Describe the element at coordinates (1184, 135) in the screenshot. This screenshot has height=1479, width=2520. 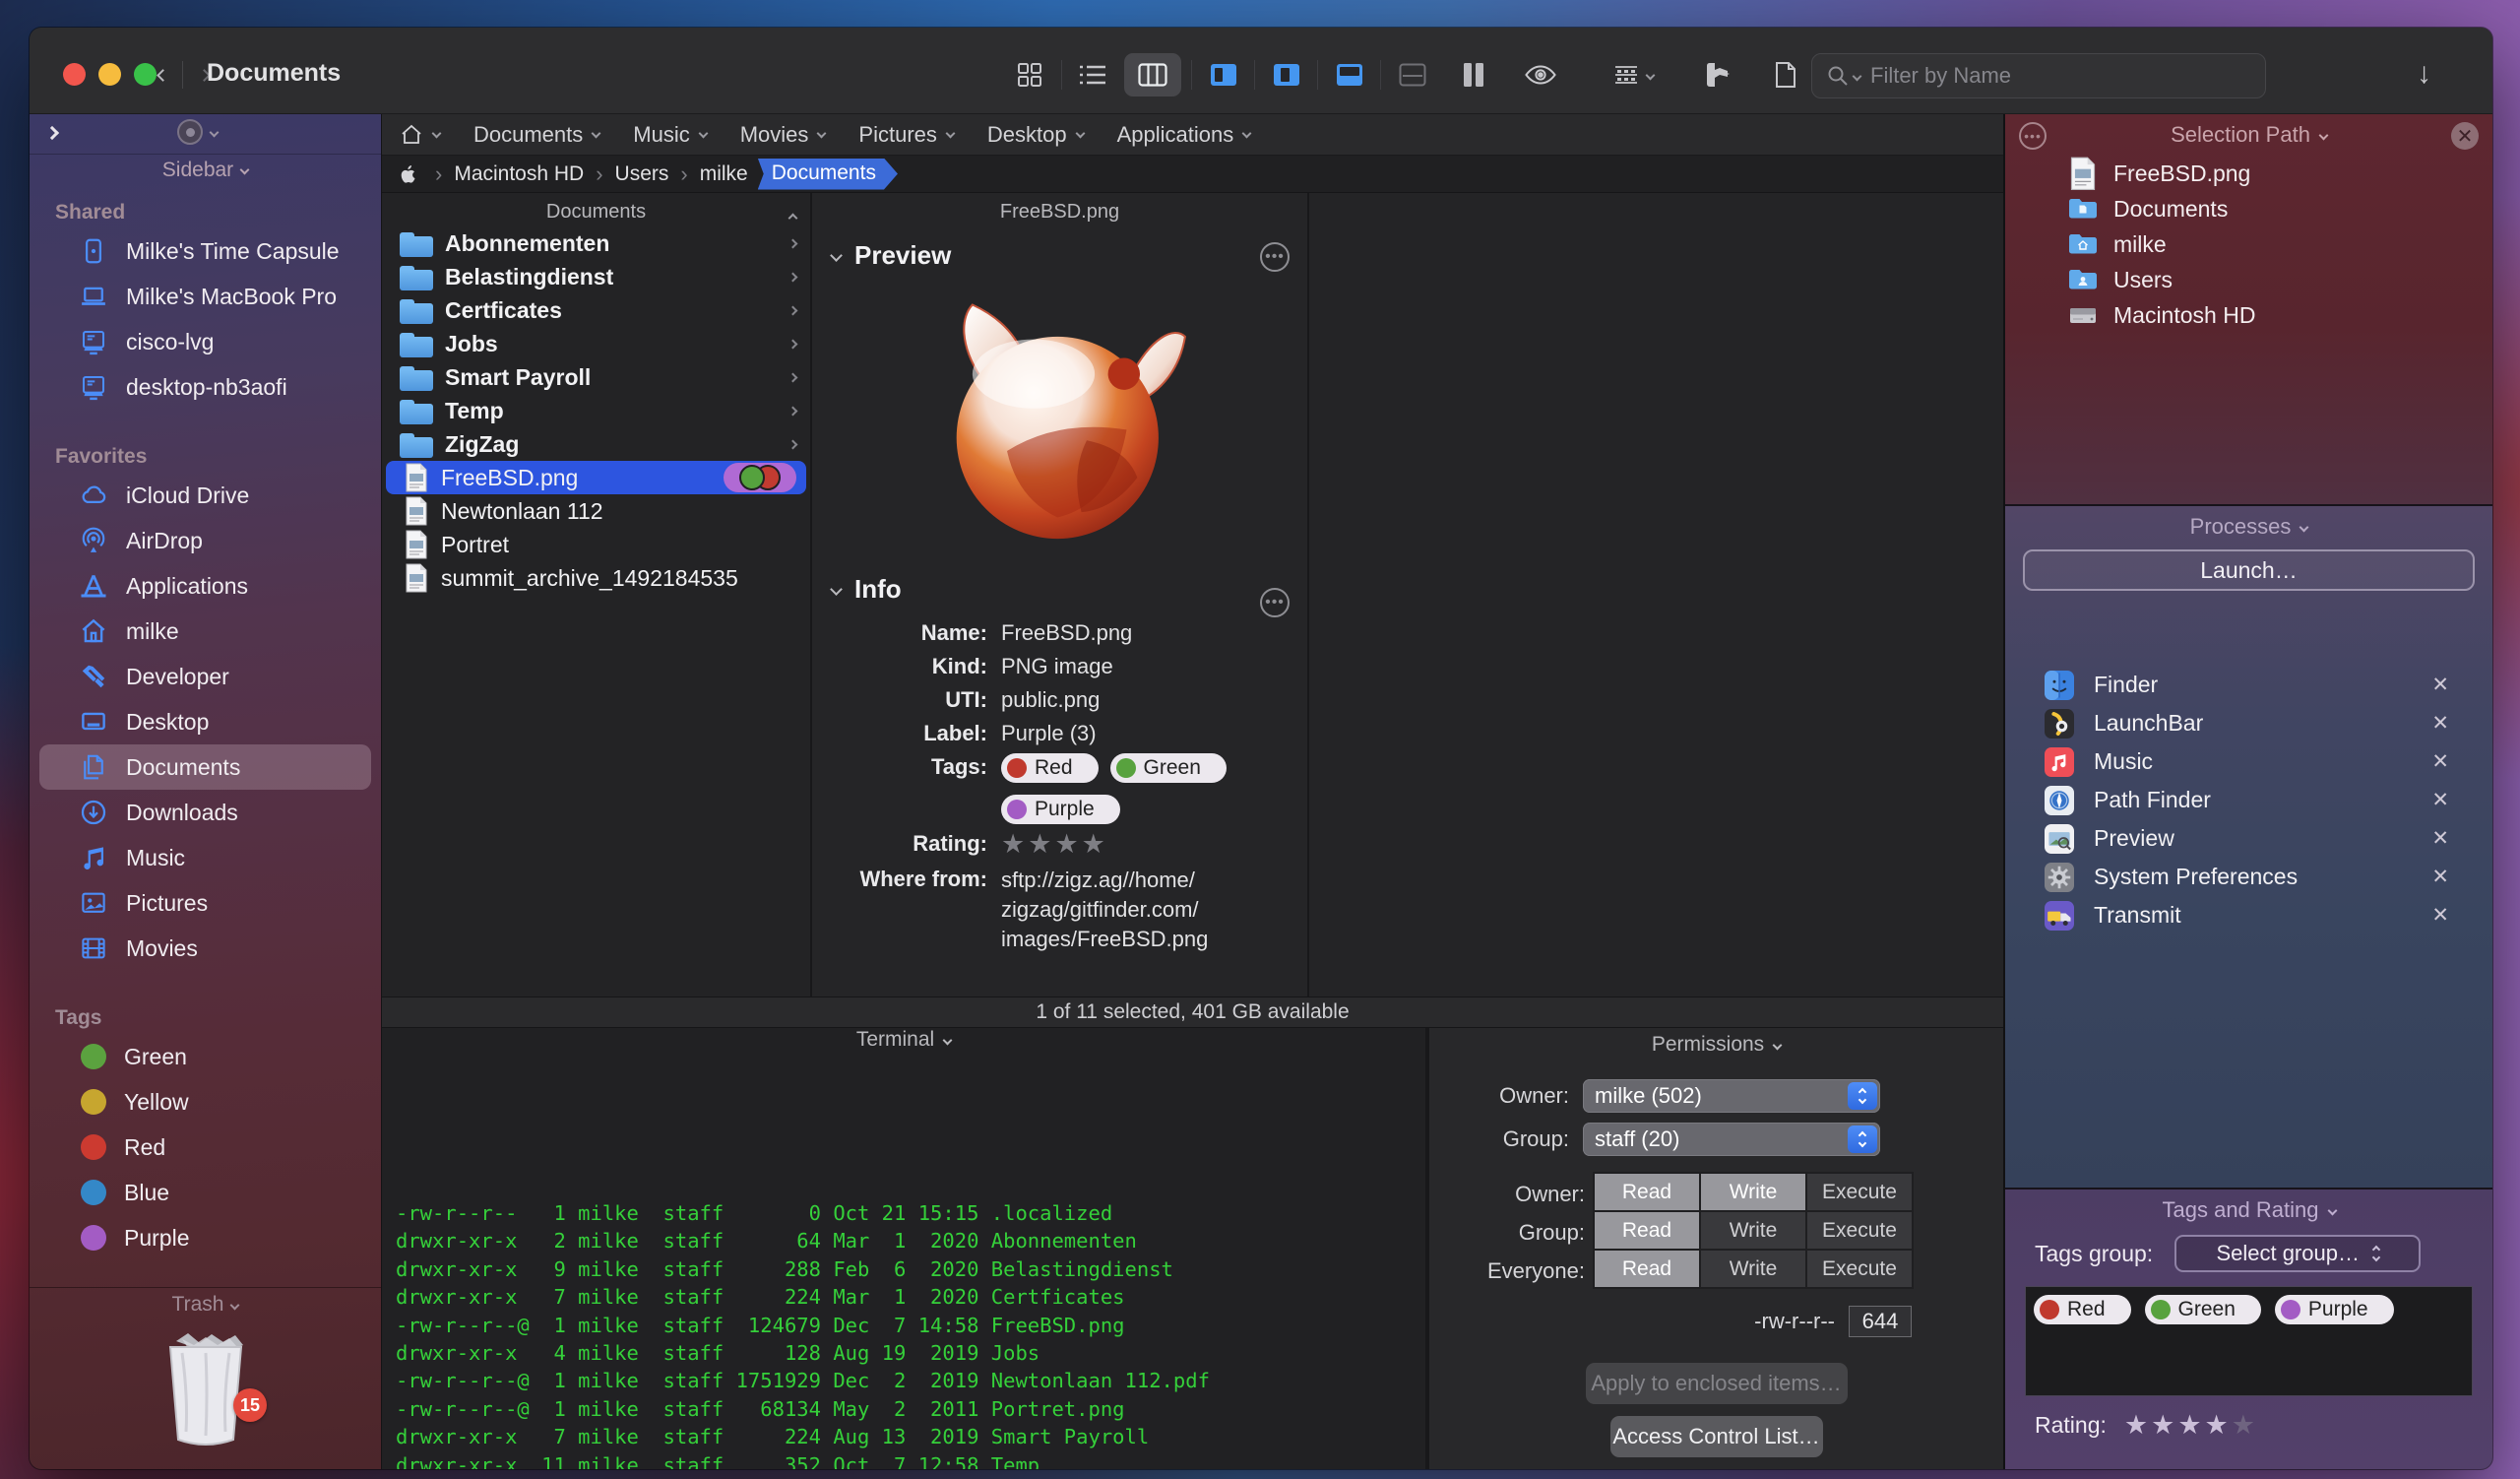
I see `folder-dropdown: Applications` at that location.